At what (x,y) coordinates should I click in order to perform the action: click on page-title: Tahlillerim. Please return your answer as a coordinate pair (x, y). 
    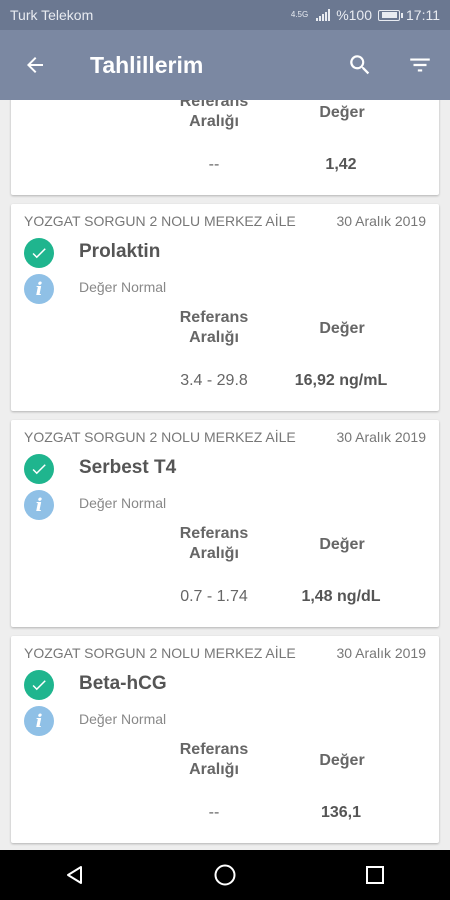
    Looking at the image, I should click on (147, 64).